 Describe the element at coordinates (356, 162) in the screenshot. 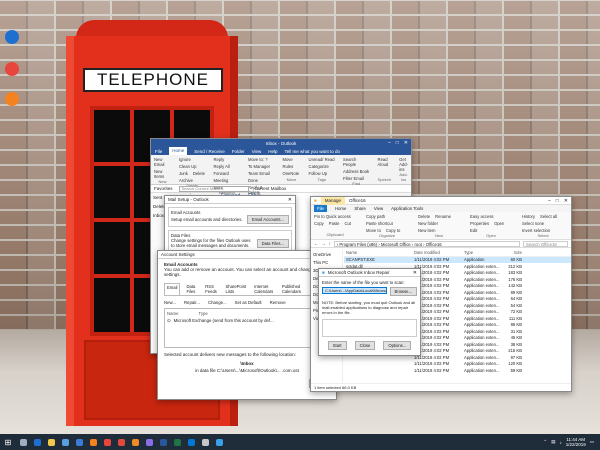

I see `ribbon-button: Search People` at that location.